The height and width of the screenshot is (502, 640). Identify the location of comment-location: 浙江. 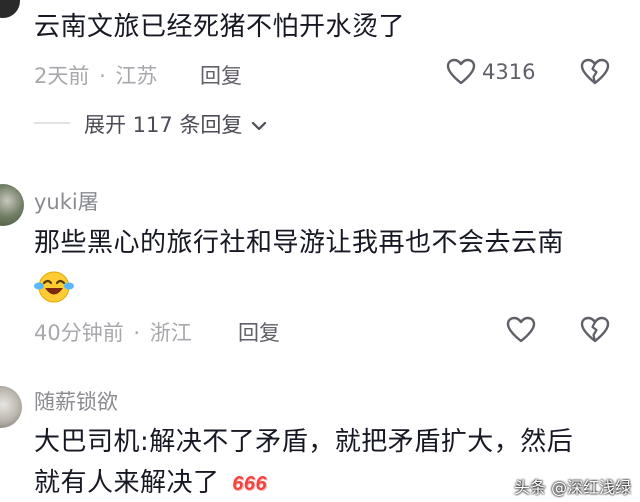
(170, 333).